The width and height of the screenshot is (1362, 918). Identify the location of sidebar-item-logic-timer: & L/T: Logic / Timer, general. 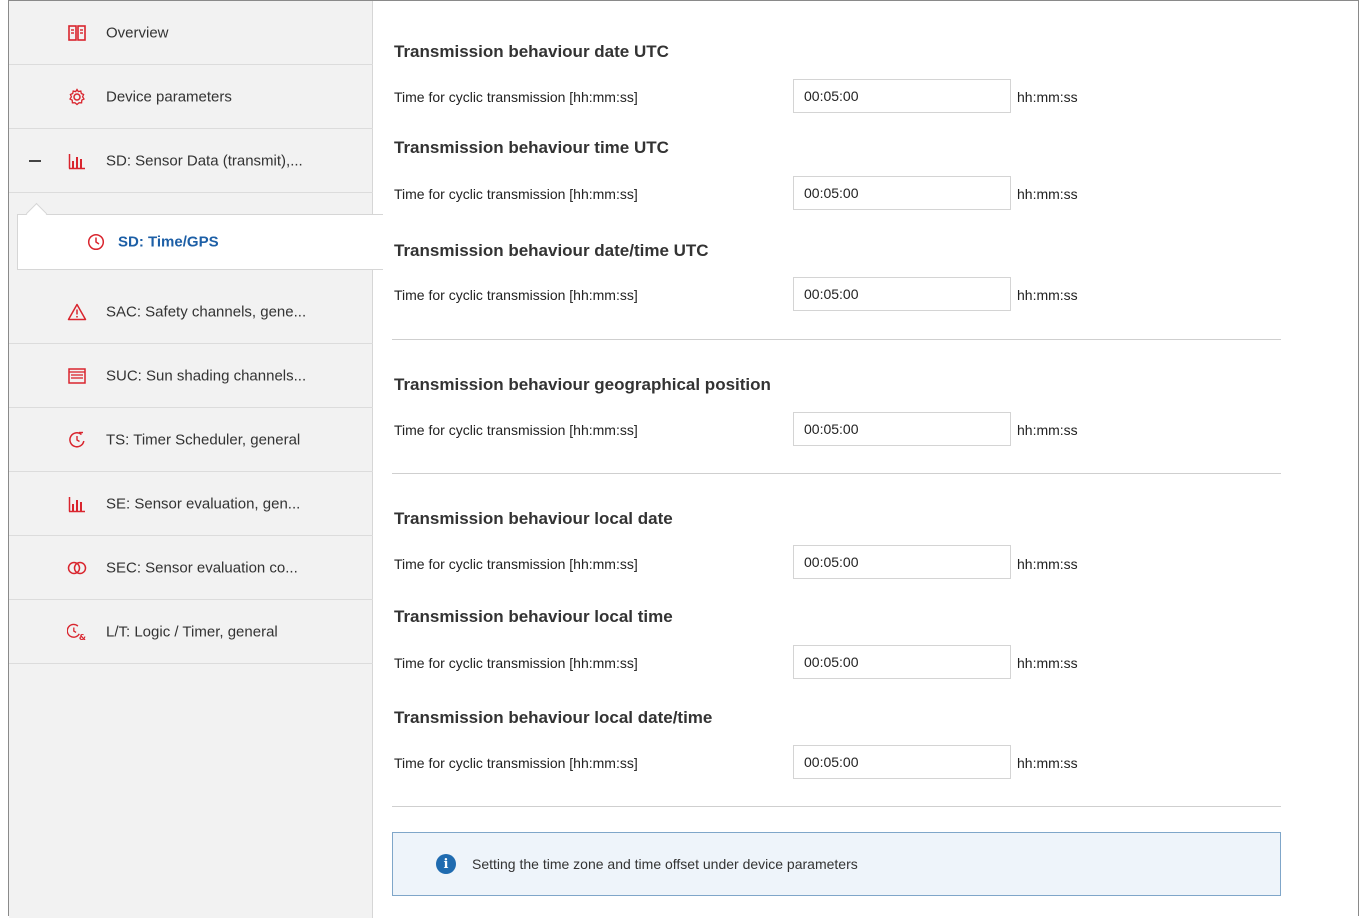
(191, 632).